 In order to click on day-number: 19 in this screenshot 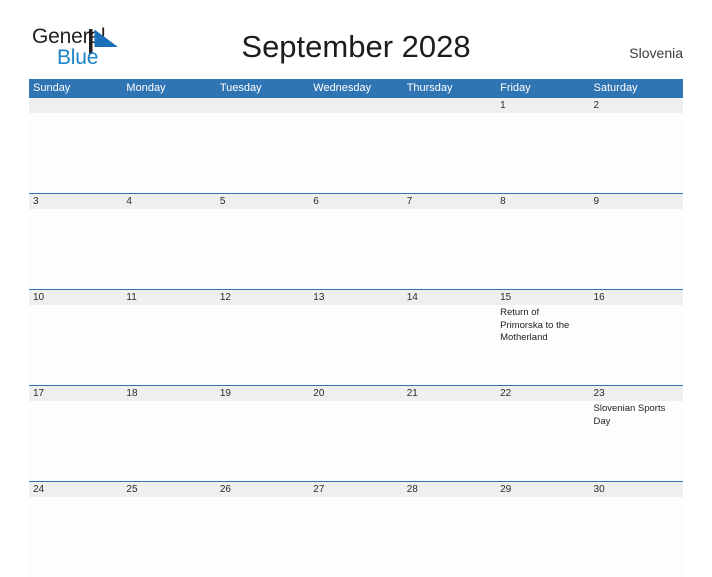, I will do `click(262, 393)`.